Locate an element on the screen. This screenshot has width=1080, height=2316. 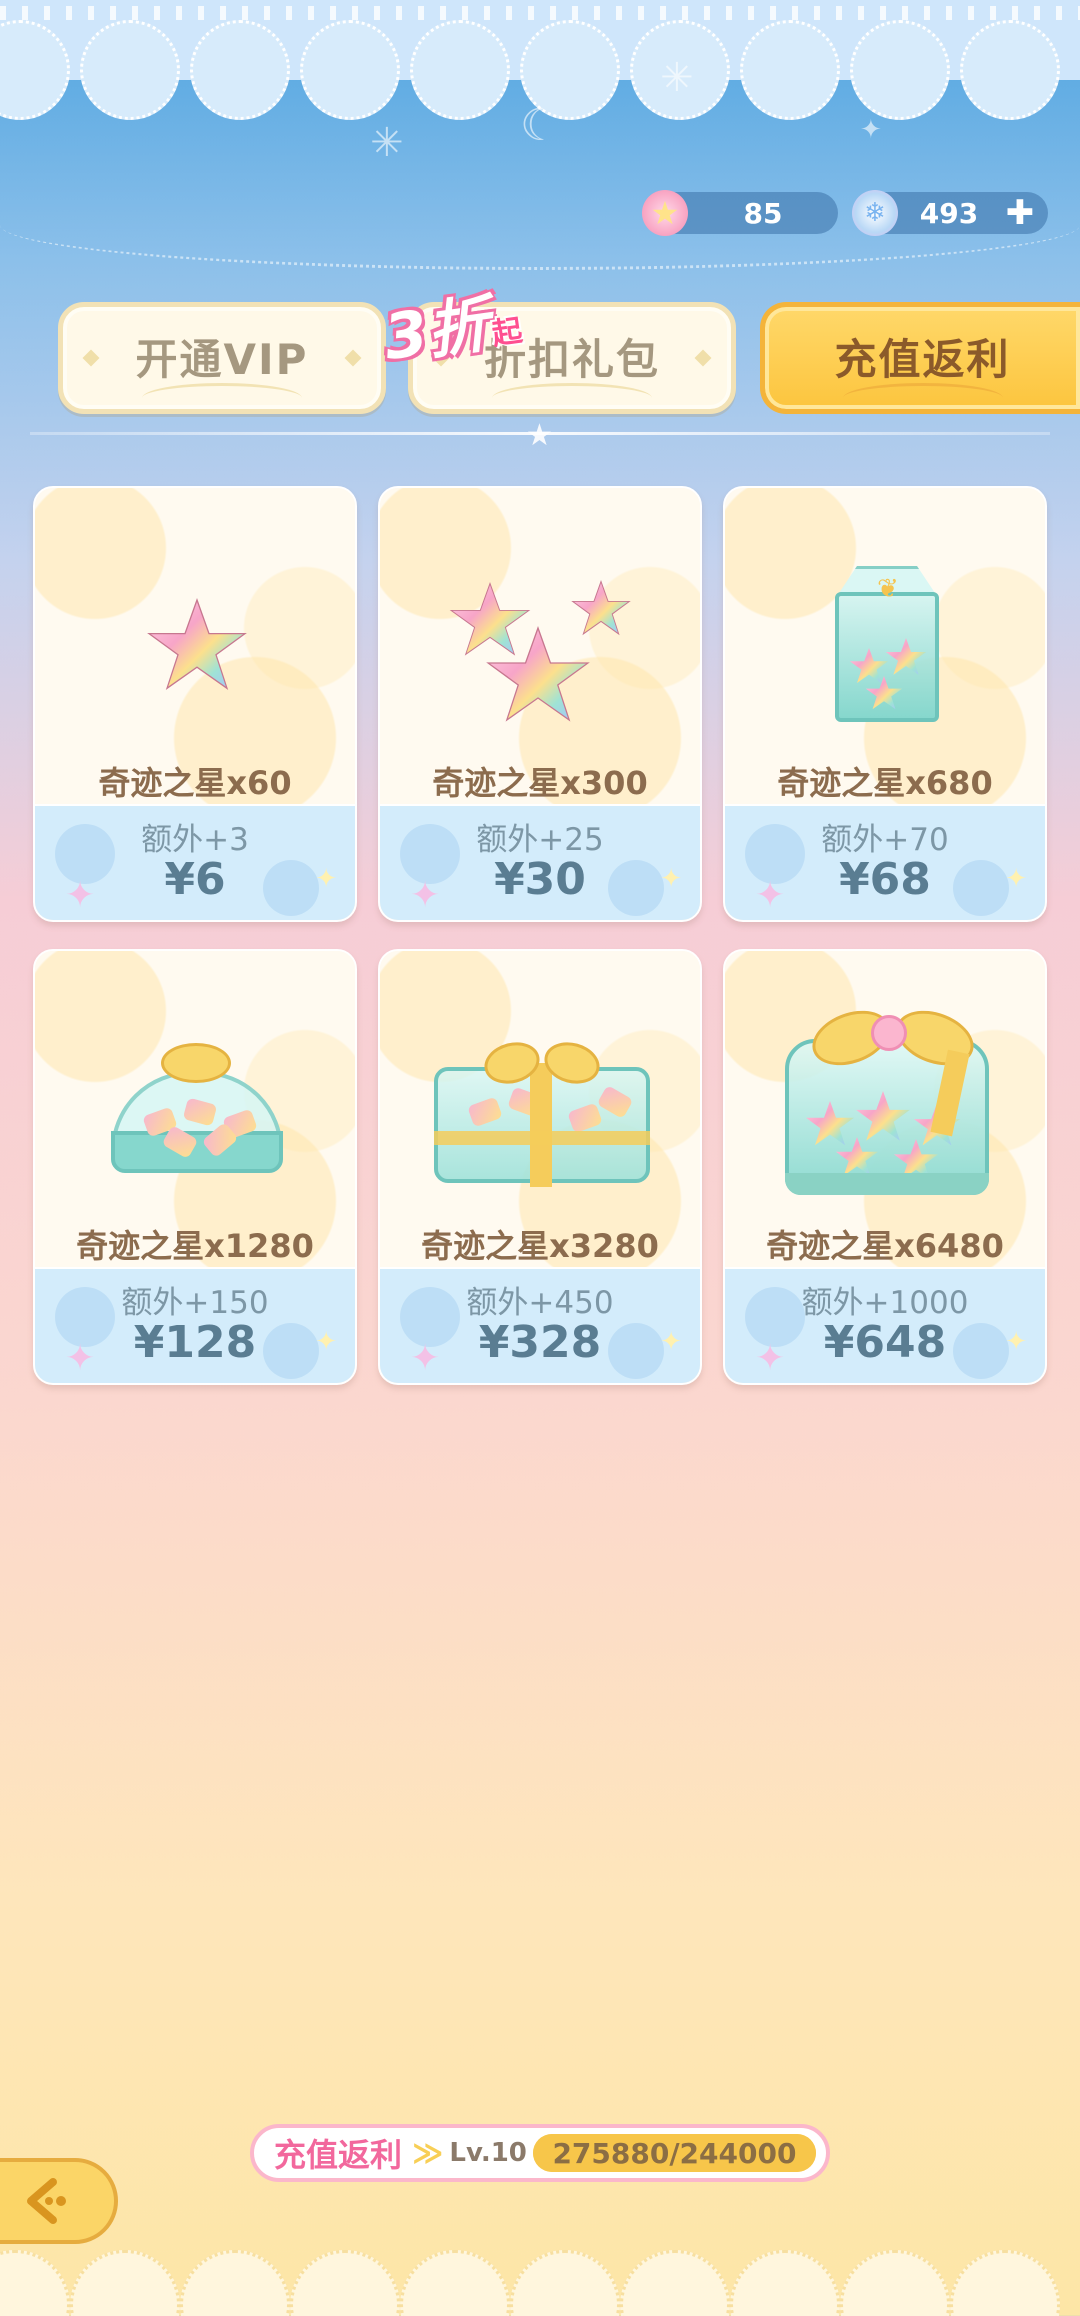
product-card: 奇迹之星x6480 额外+1000 ¥648 ✦ ✦ is located at coordinates (885, 1167).